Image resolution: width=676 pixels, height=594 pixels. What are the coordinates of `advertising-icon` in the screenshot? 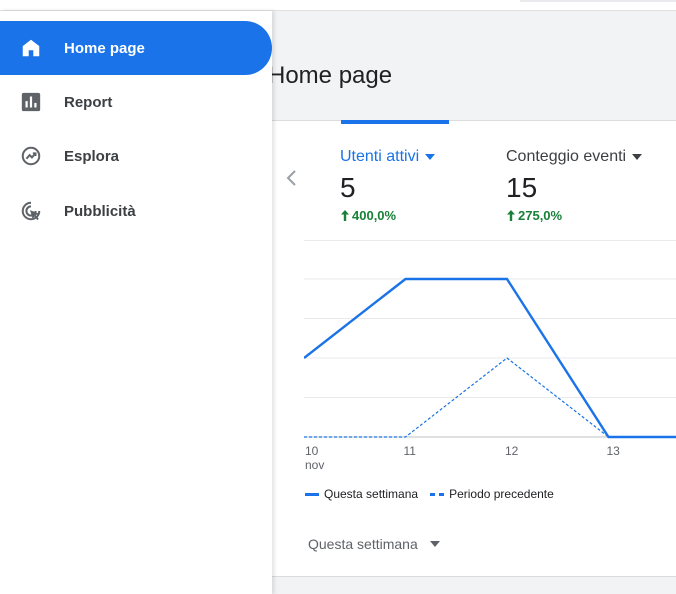 It's located at (31, 211).